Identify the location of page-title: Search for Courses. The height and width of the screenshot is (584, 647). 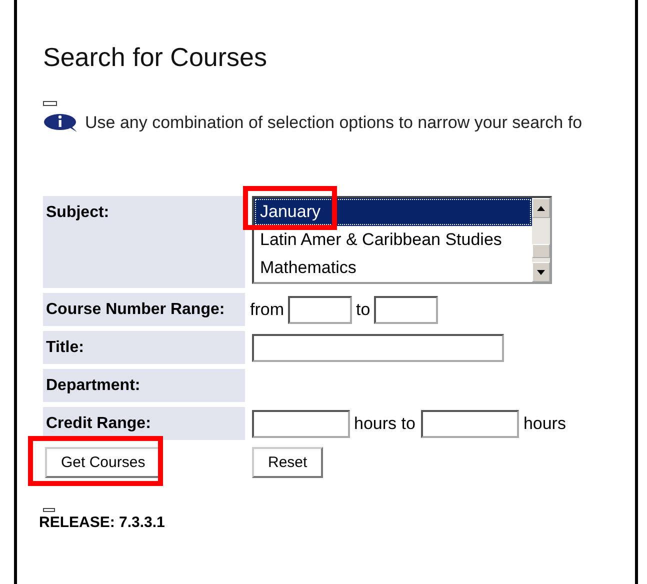
(155, 57).